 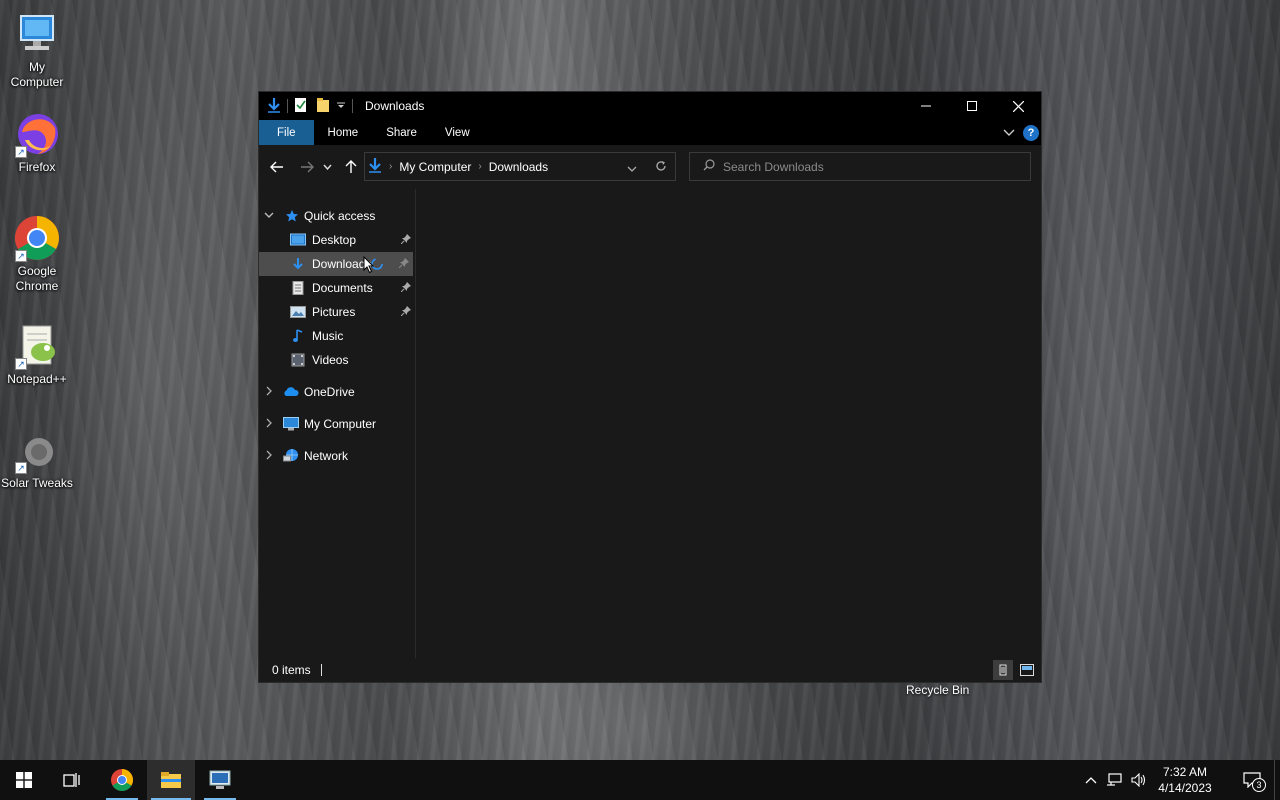 I want to click on start-button, so click(x=24, y=780).